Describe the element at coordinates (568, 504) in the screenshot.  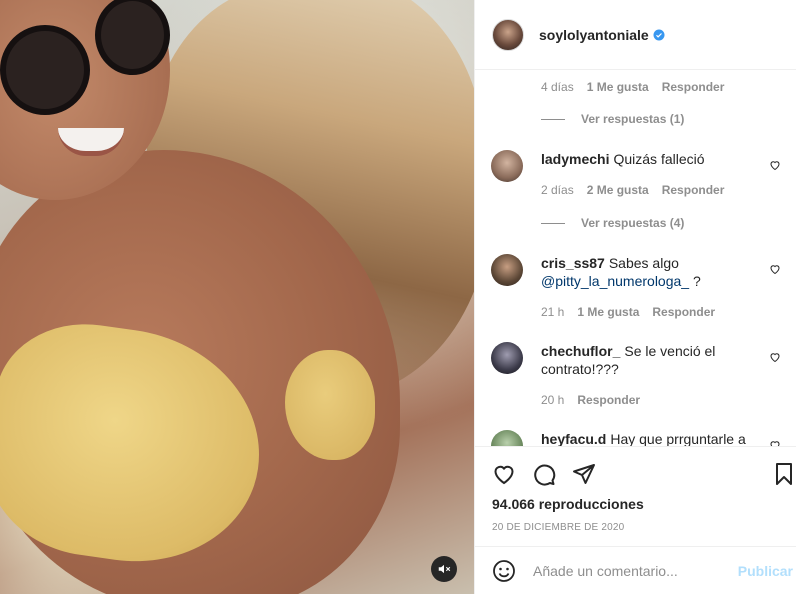
I see `view-count: 94.066 reproducciones` at that location.